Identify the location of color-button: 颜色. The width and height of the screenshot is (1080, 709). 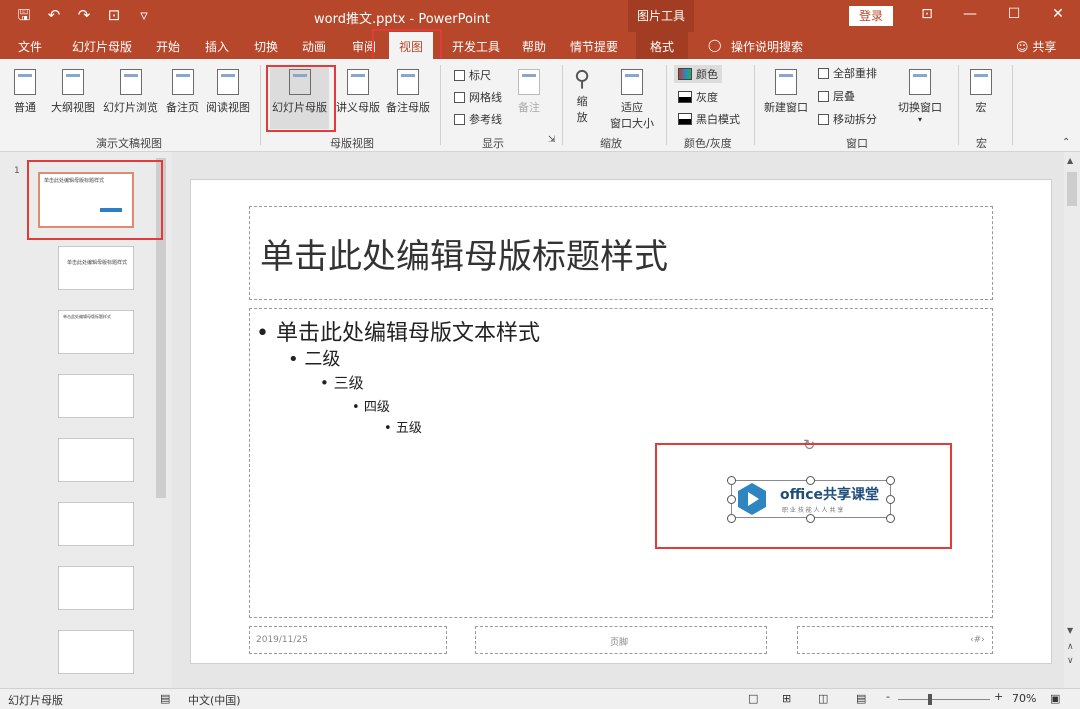
(698, 74).